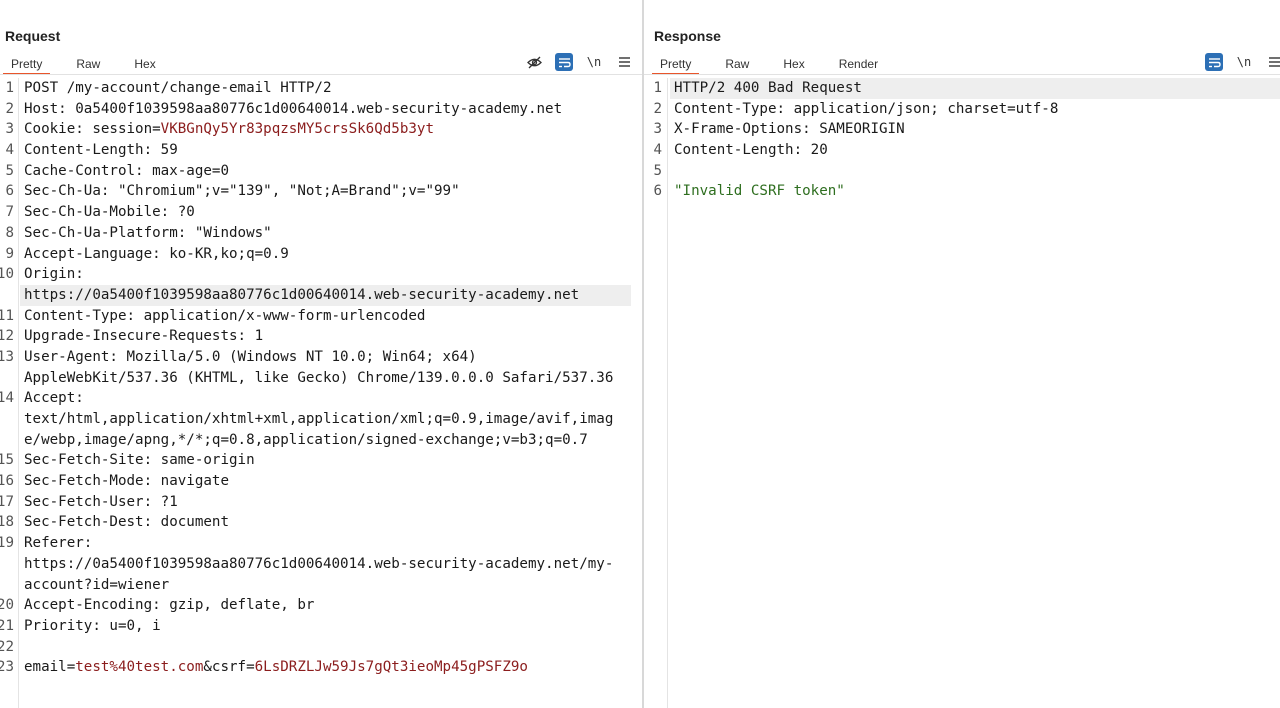  I want to click on line-number: 23, so click(7, 667).